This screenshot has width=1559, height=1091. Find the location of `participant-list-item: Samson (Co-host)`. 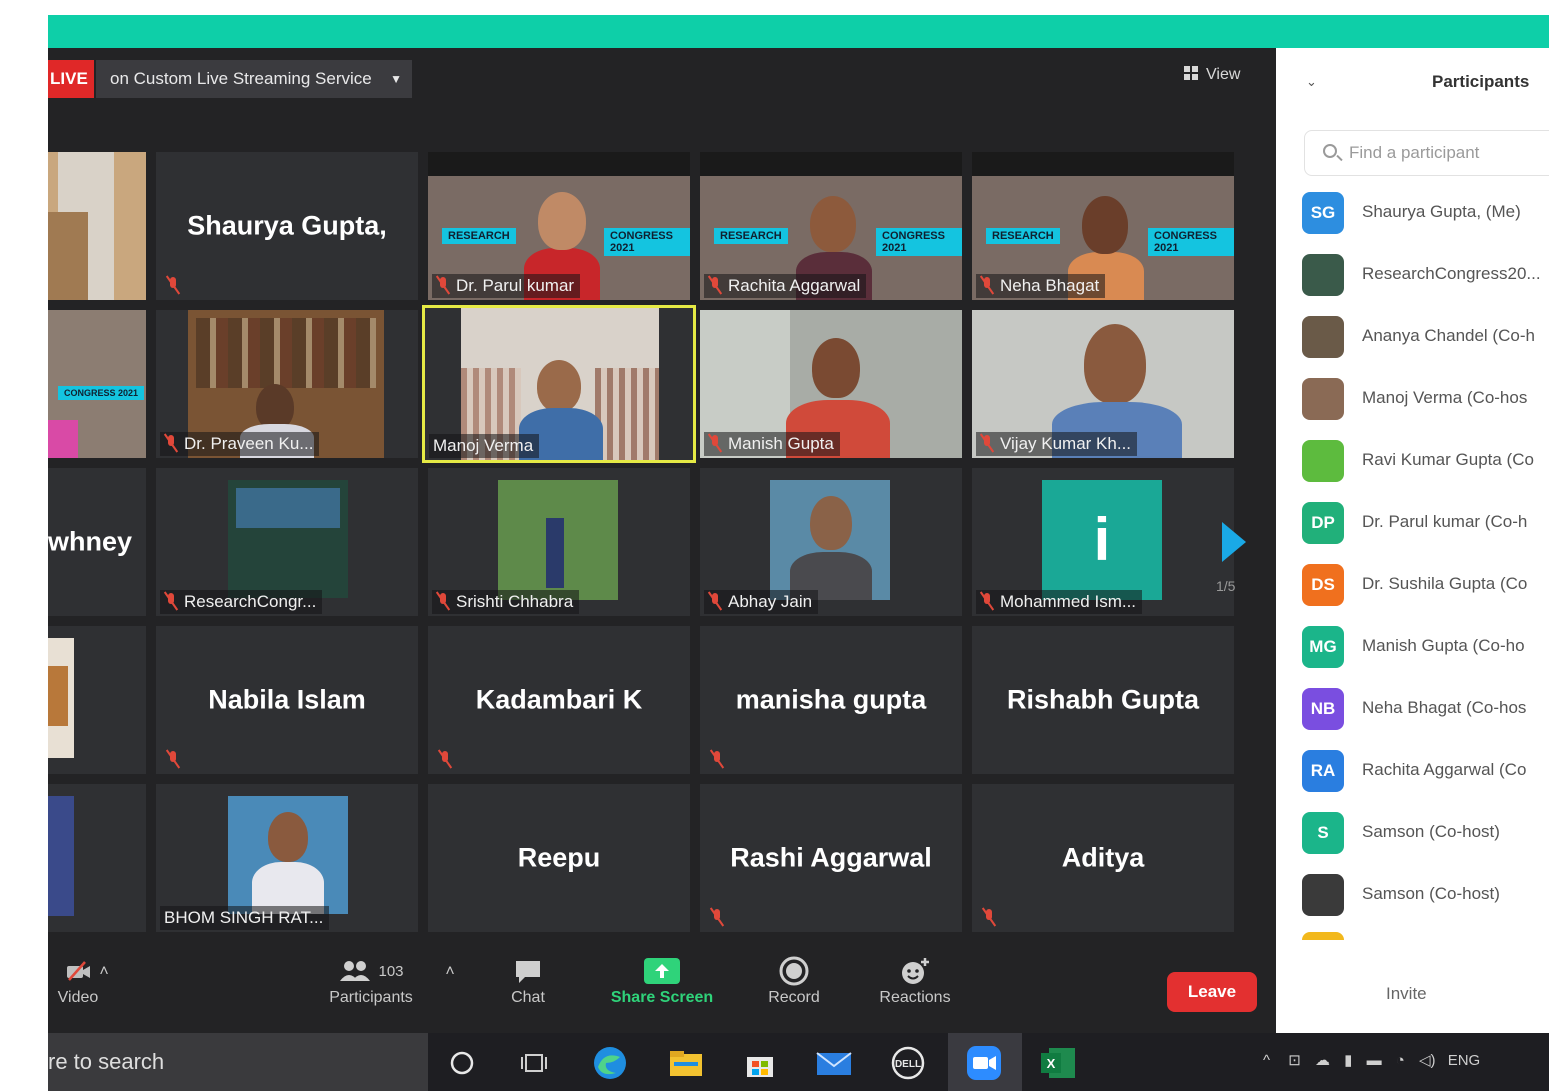

participant-list-item: Samson (Co-host) is located at coordinates (1425, 895).